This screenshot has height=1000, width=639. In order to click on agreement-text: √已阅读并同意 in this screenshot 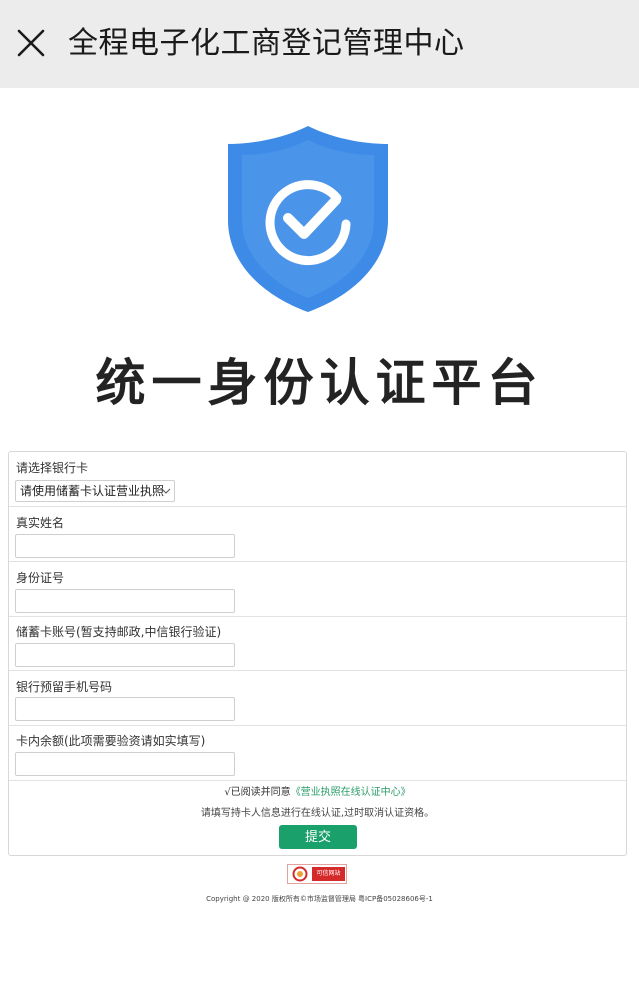, I will do `click(257, 792)`.